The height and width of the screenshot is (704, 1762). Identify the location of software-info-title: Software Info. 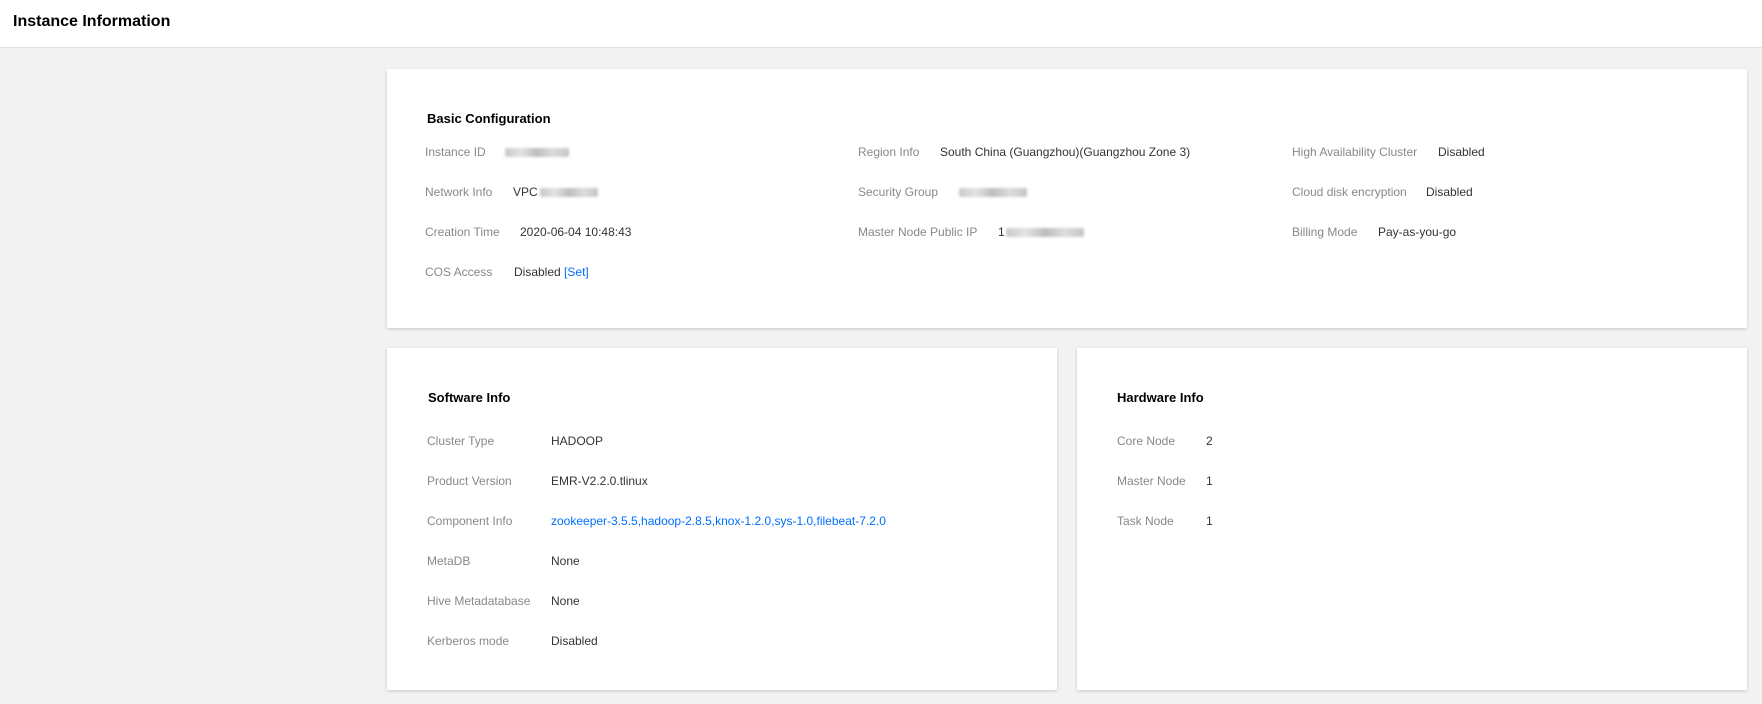
(469, 397).